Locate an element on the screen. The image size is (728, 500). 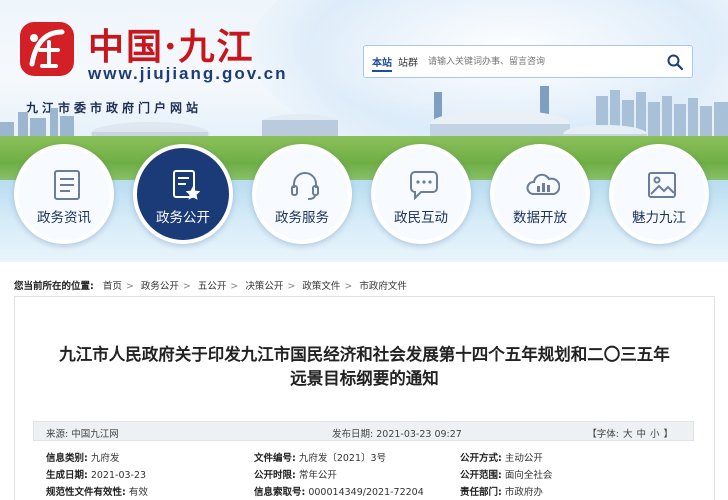
date-value: 2021-03-23 09:27 is located at coordinates (419, 434).